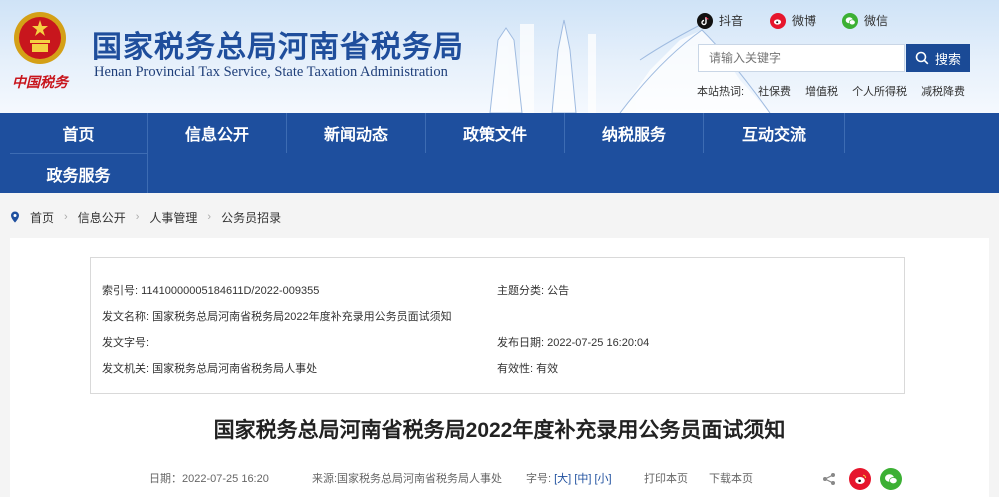 The image size is (999, 497). Describe the element at coordinates (774, 91) in the screenshot. I see `hot-keyword: 社保费` at that location.